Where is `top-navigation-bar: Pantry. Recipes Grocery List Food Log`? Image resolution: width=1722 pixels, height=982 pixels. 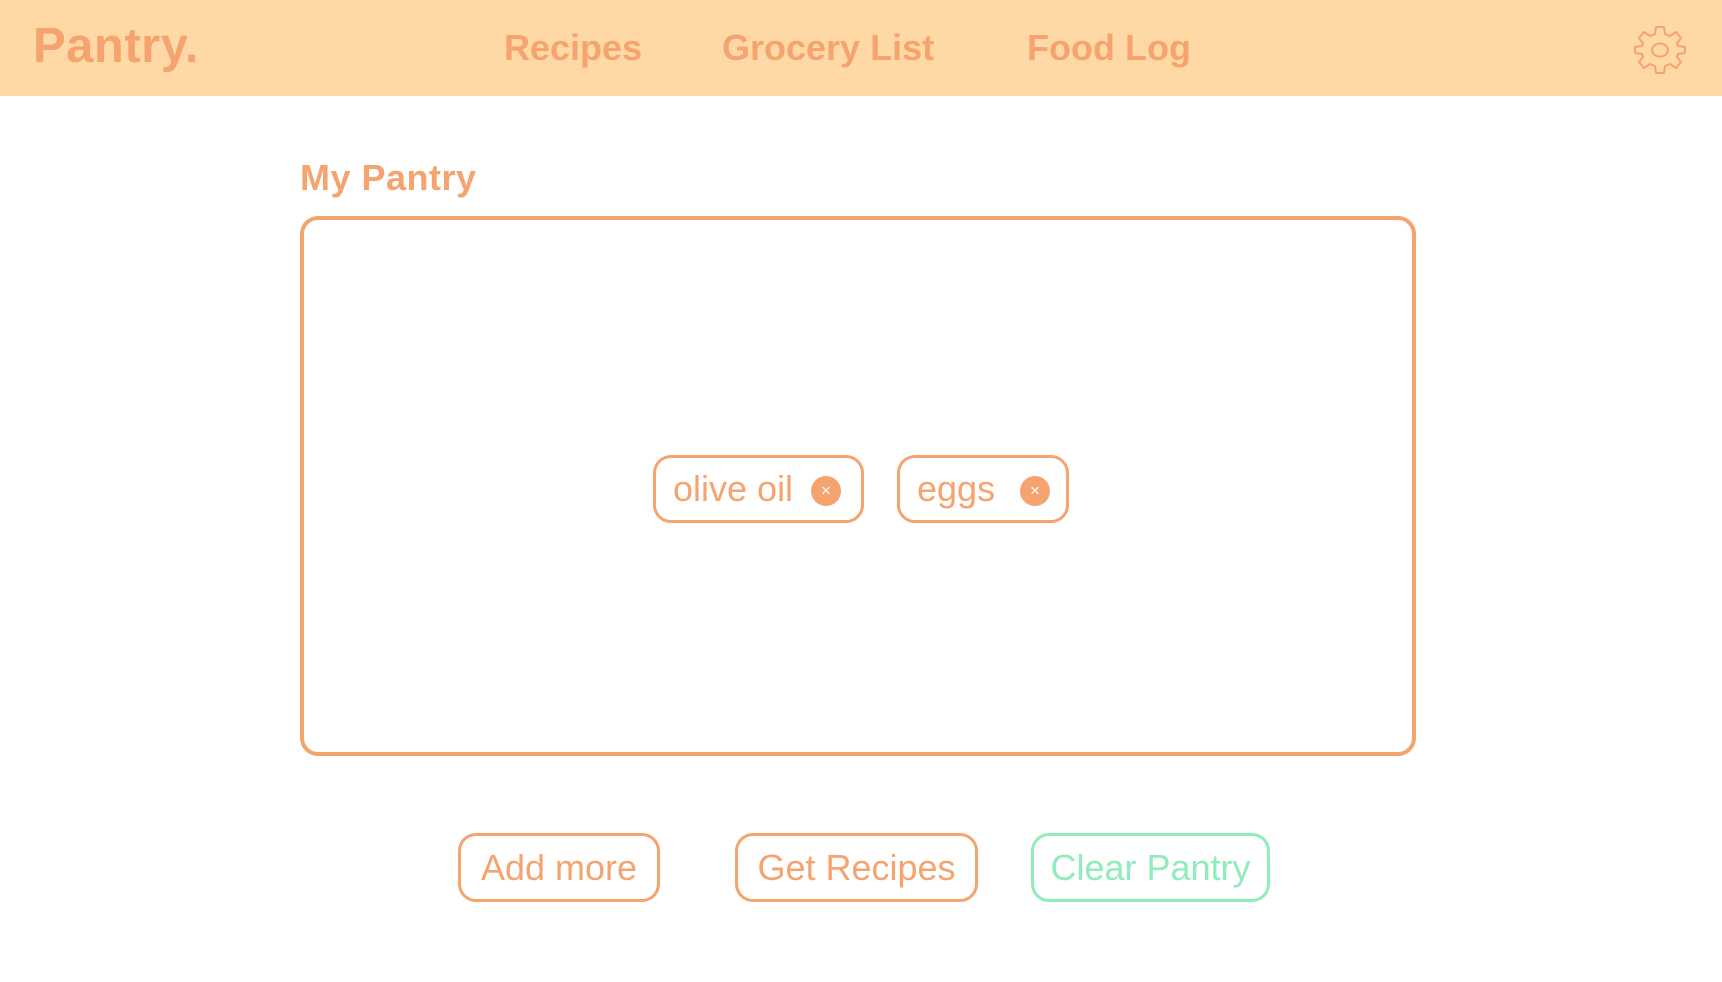 top-navigation-bar: Pantry. Recipes Grocery List Food Log is located at coordinates (861, 48).